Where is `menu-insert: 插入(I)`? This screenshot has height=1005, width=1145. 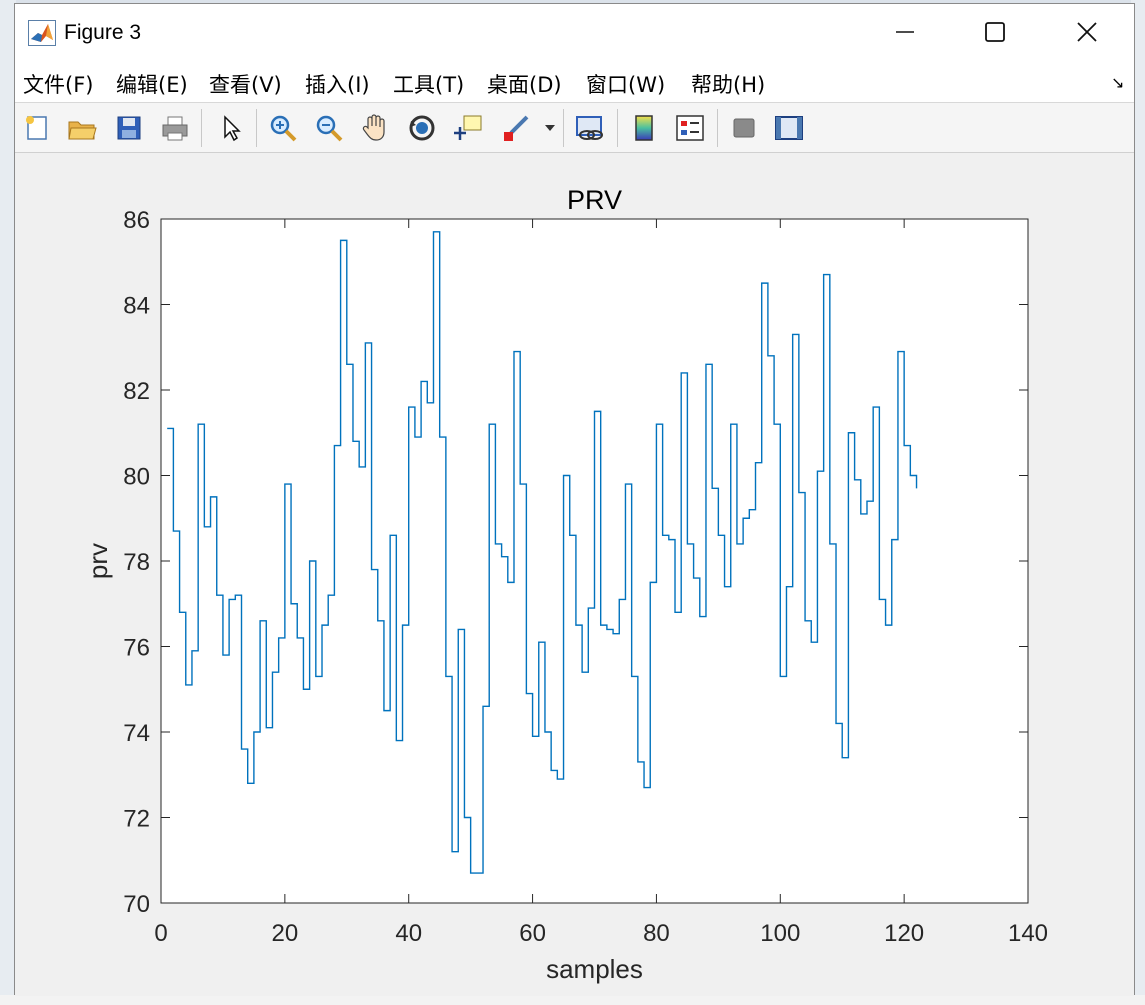
menu-insert: 插入(I) is located at coordinates (337, 84).